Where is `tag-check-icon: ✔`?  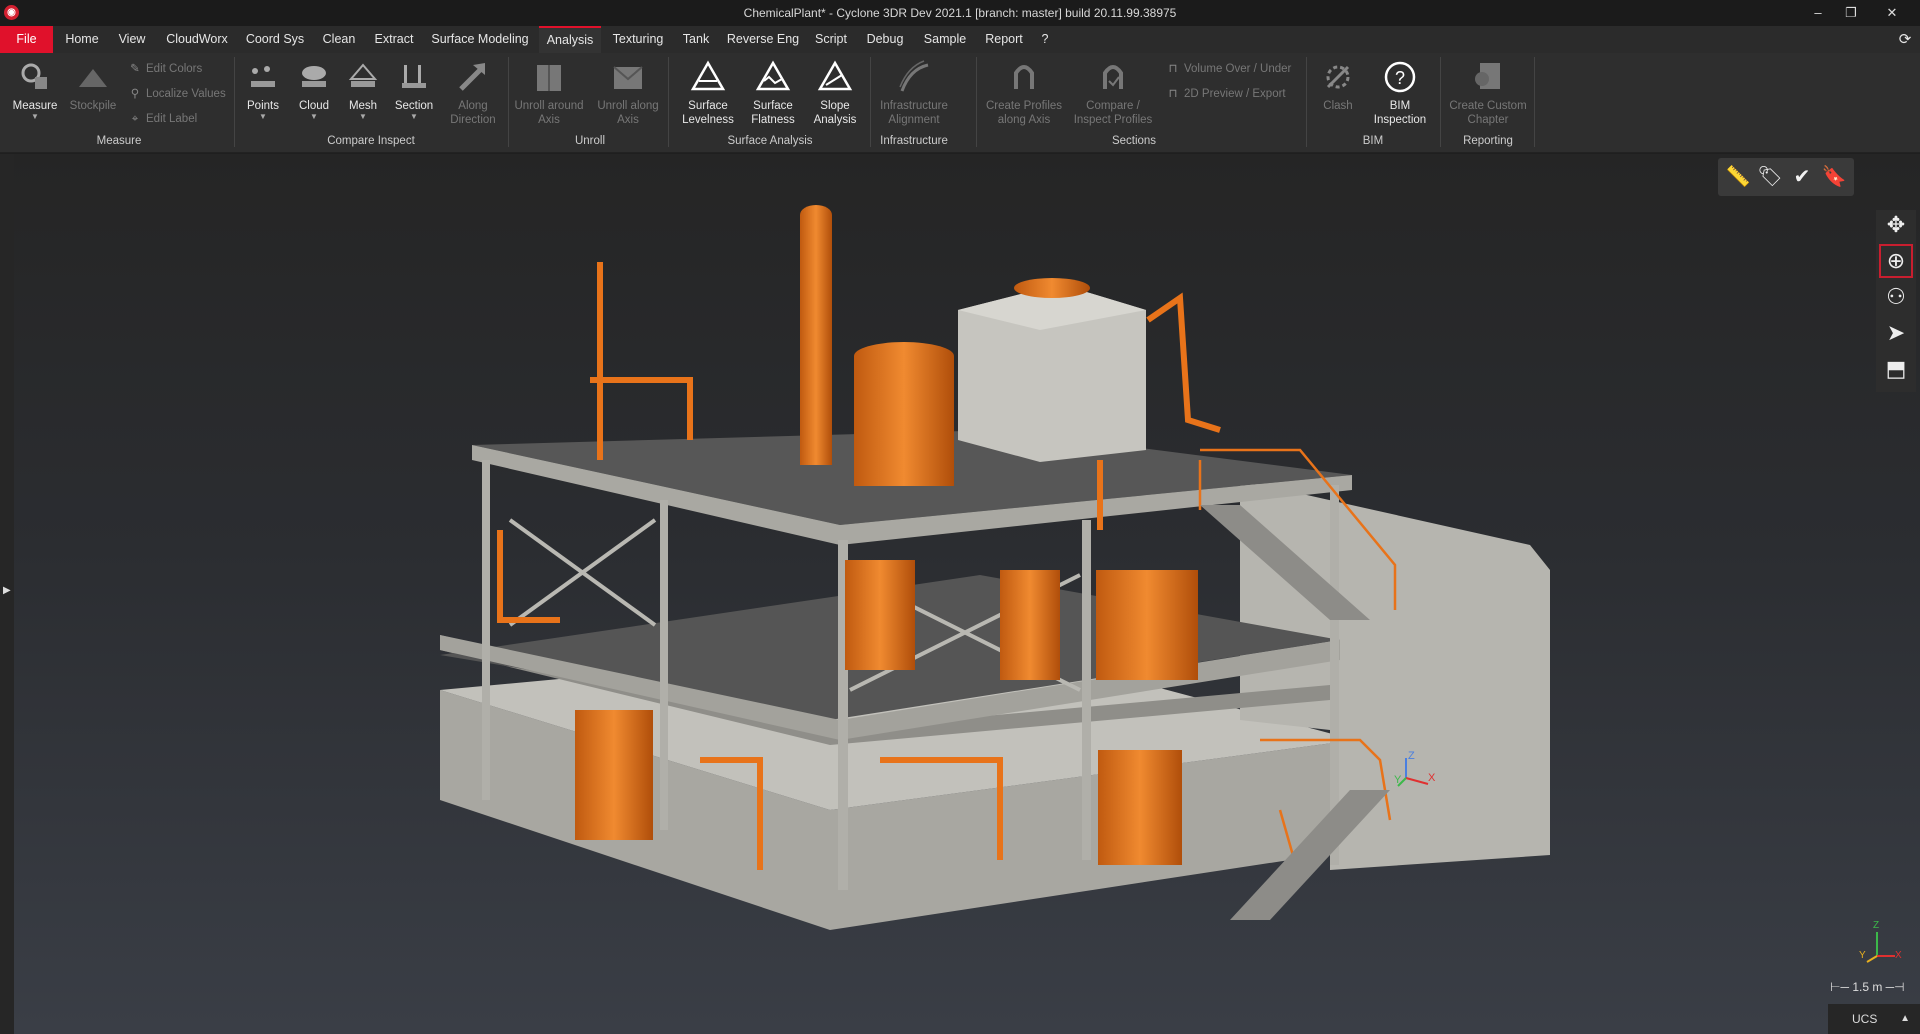 tag-check-icon: ✔ is located at coordinates (1802, 177).